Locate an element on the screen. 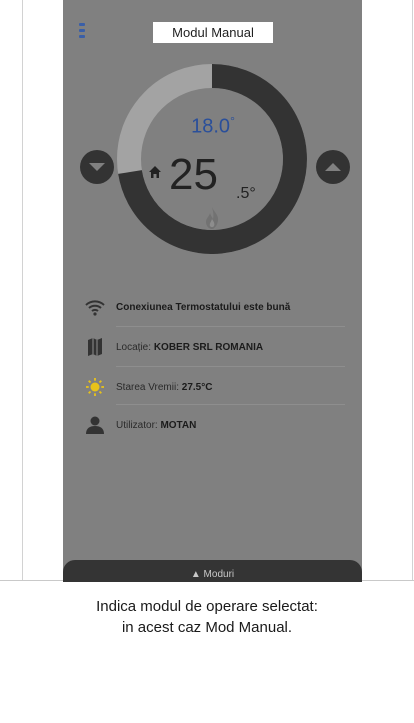  location-value: KOBER SRL ROMANIA is located at coordinates (208, 347).